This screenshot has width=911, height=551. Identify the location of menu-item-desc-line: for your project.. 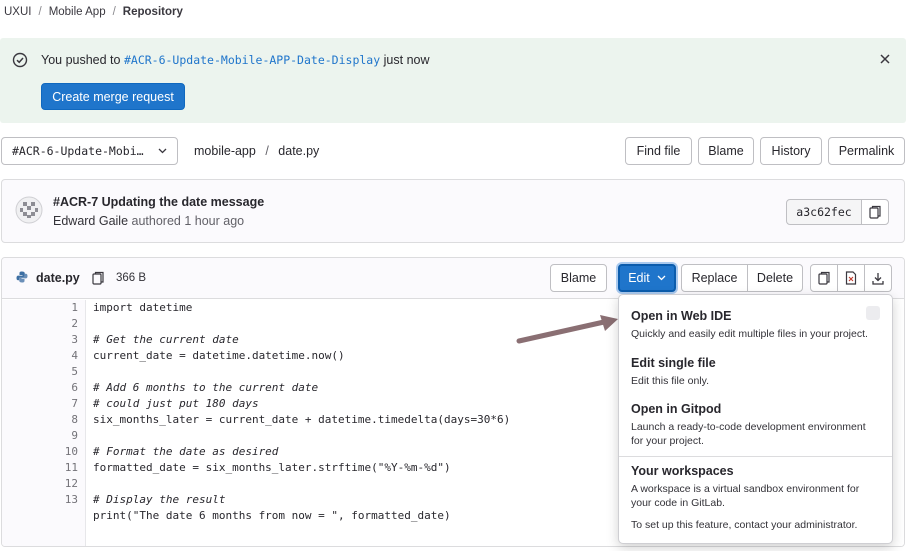
(667, 441).